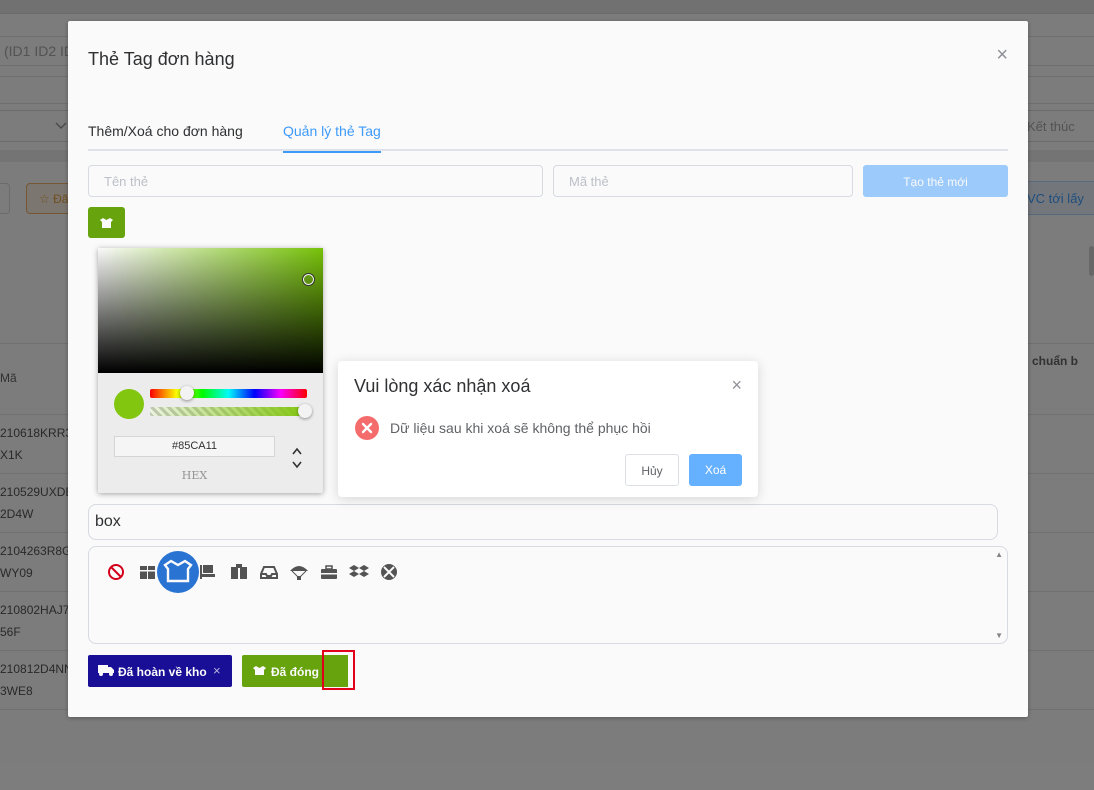 The width and height of the screenshot is (1094, 790). What do you see at coordinates (736, 385) in the screenshot?
I see `close-icon: ×` at bounding box center [736, 385].